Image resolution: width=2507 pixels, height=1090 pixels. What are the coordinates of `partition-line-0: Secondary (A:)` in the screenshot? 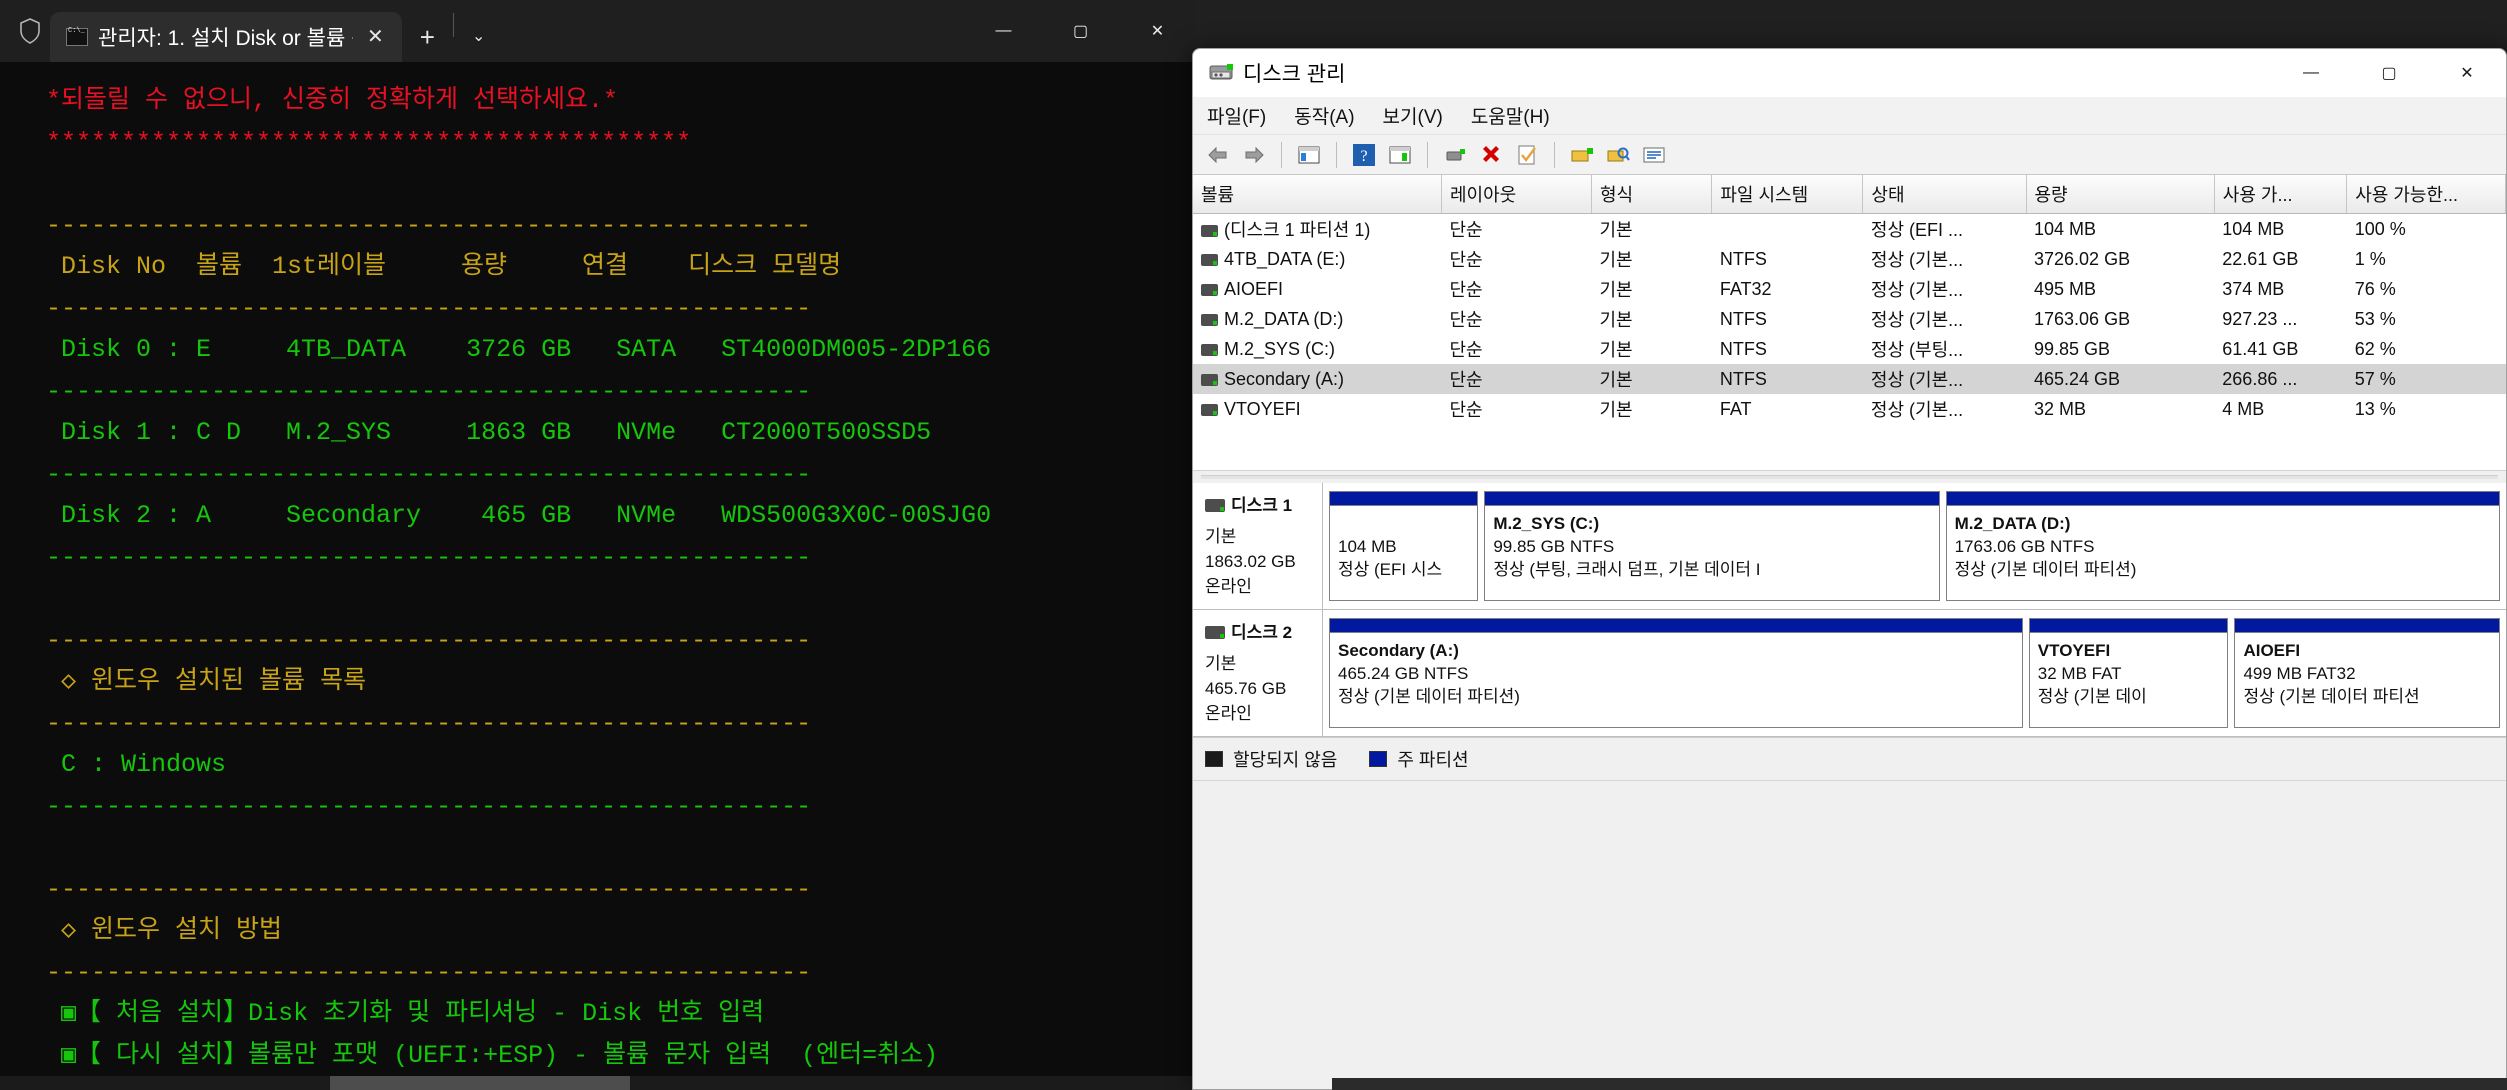 It's located at (1398, 650).